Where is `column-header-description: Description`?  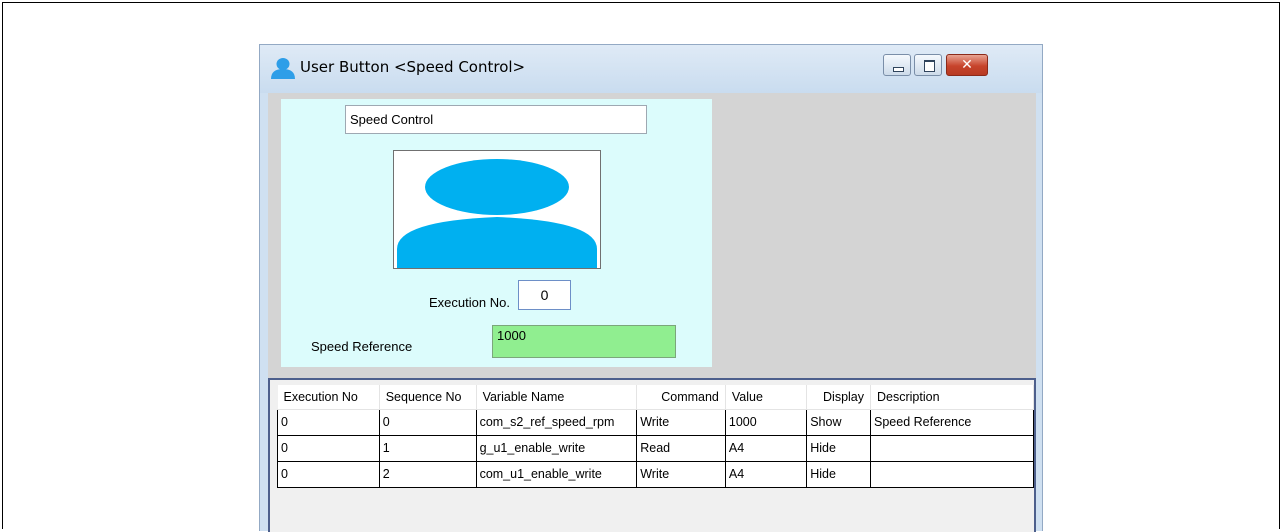 column-header-description: Description is located at coordinates (952, 397).